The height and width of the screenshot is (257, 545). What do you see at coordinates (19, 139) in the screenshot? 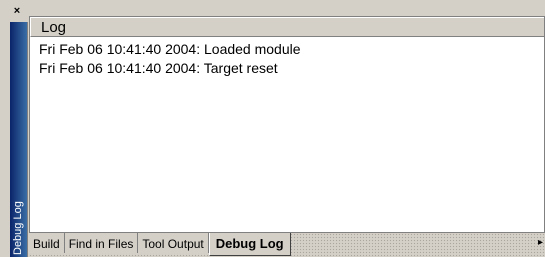
I see `dock-title-bar: Debug Log` at bounding box center [19, 139].